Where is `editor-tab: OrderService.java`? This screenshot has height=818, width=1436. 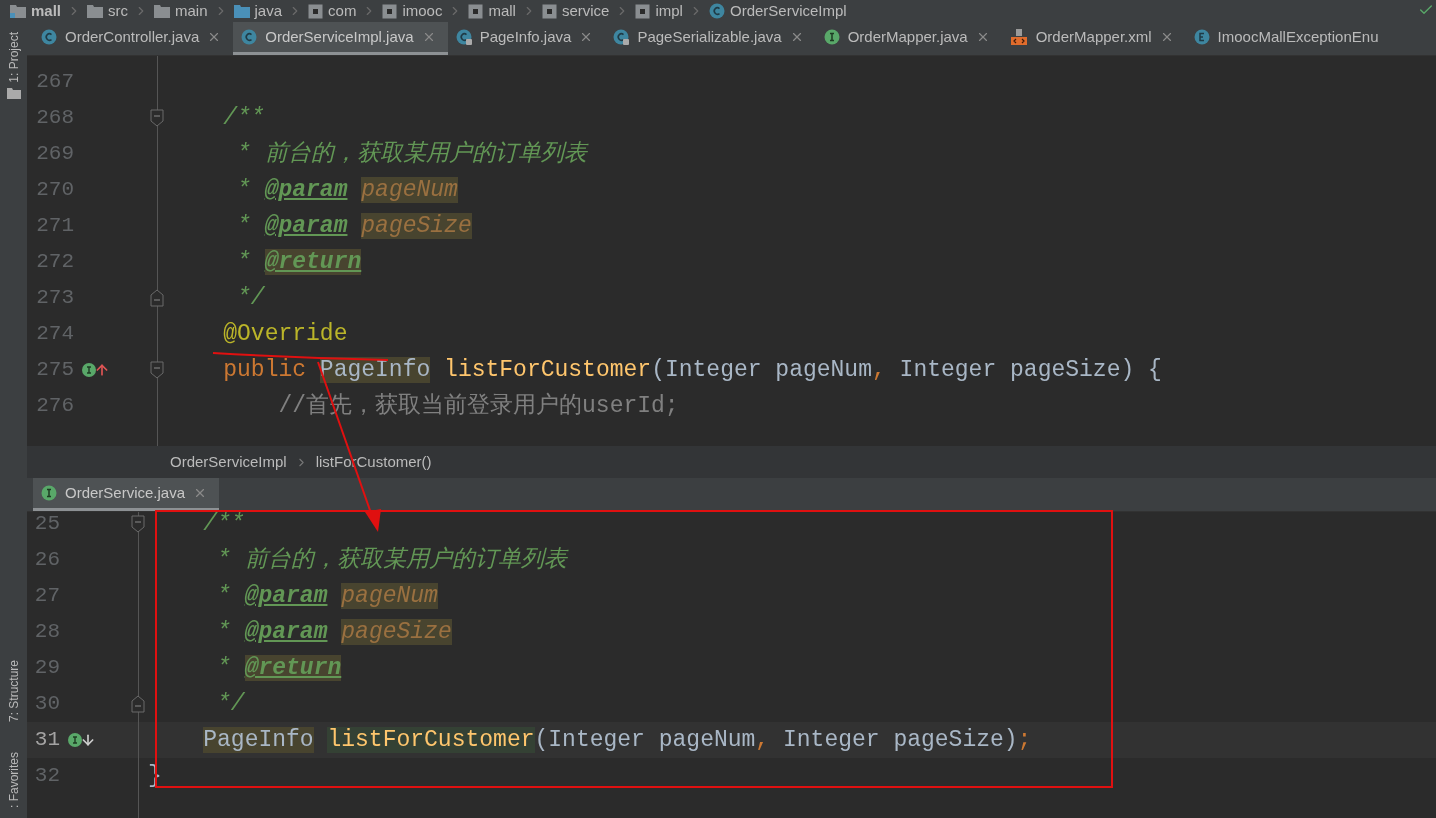
editor-tab: OrderService.java is located at coordinates (126, 494).